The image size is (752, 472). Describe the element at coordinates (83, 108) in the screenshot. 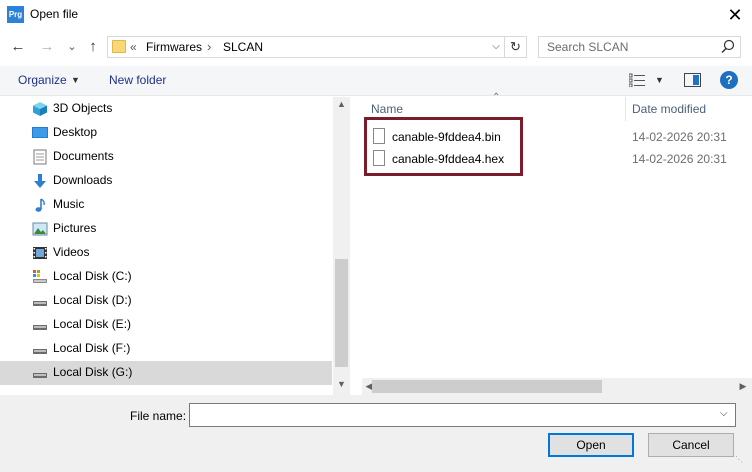

I see `nav-item-label: 3D Objects` at that location.